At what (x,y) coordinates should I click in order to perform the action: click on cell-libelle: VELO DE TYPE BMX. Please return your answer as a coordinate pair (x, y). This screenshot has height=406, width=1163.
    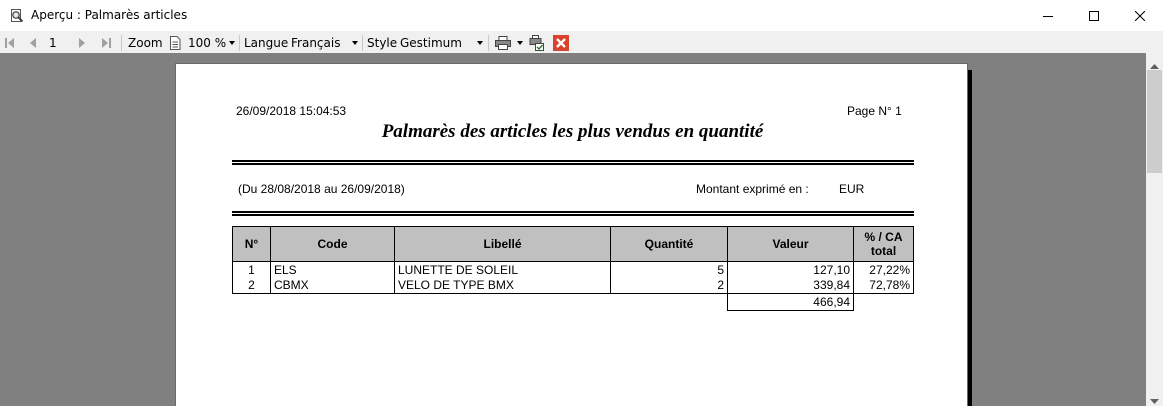
    Looking at the image, I should click on (502, 285).